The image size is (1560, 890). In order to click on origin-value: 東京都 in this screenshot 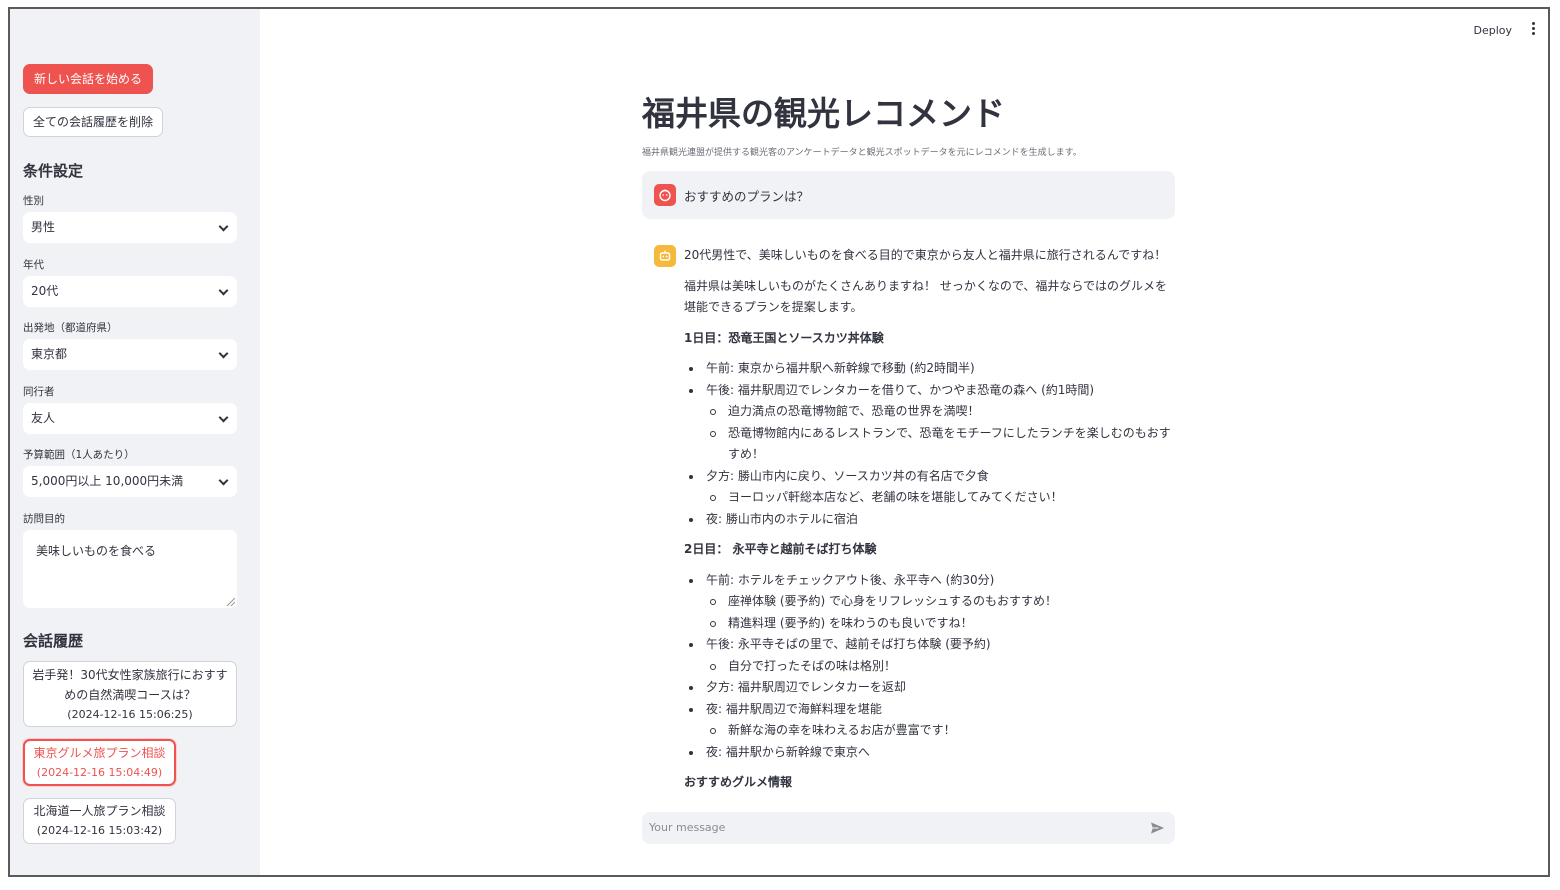, I will do `click(49, 354)`.